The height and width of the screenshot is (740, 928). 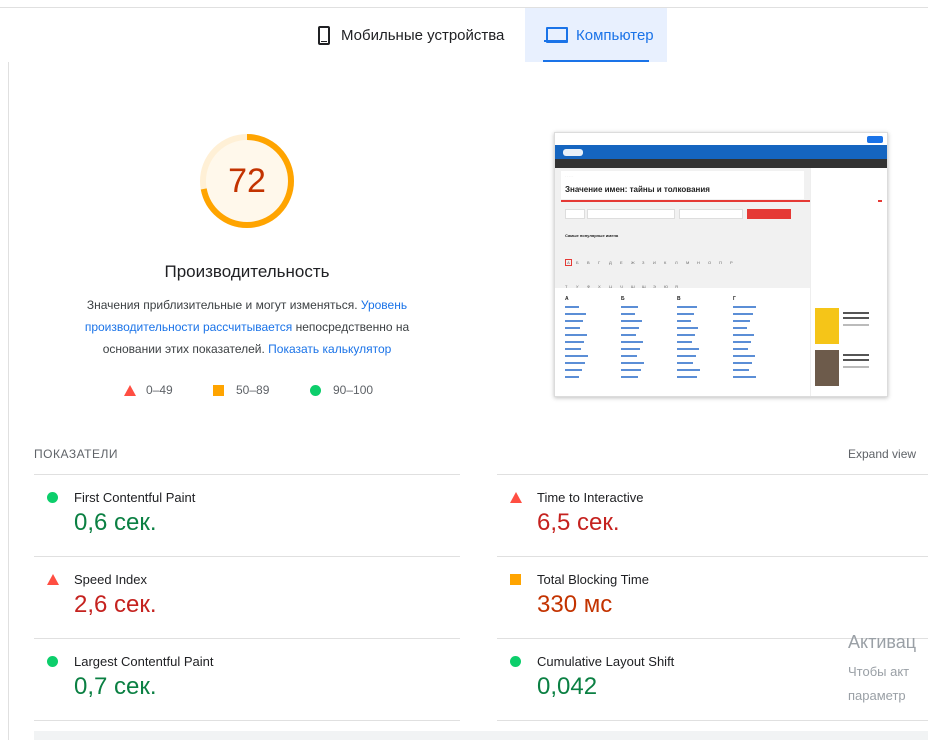 I want to click on activation-watermark-line: параметр, so click(x=877, y=695).